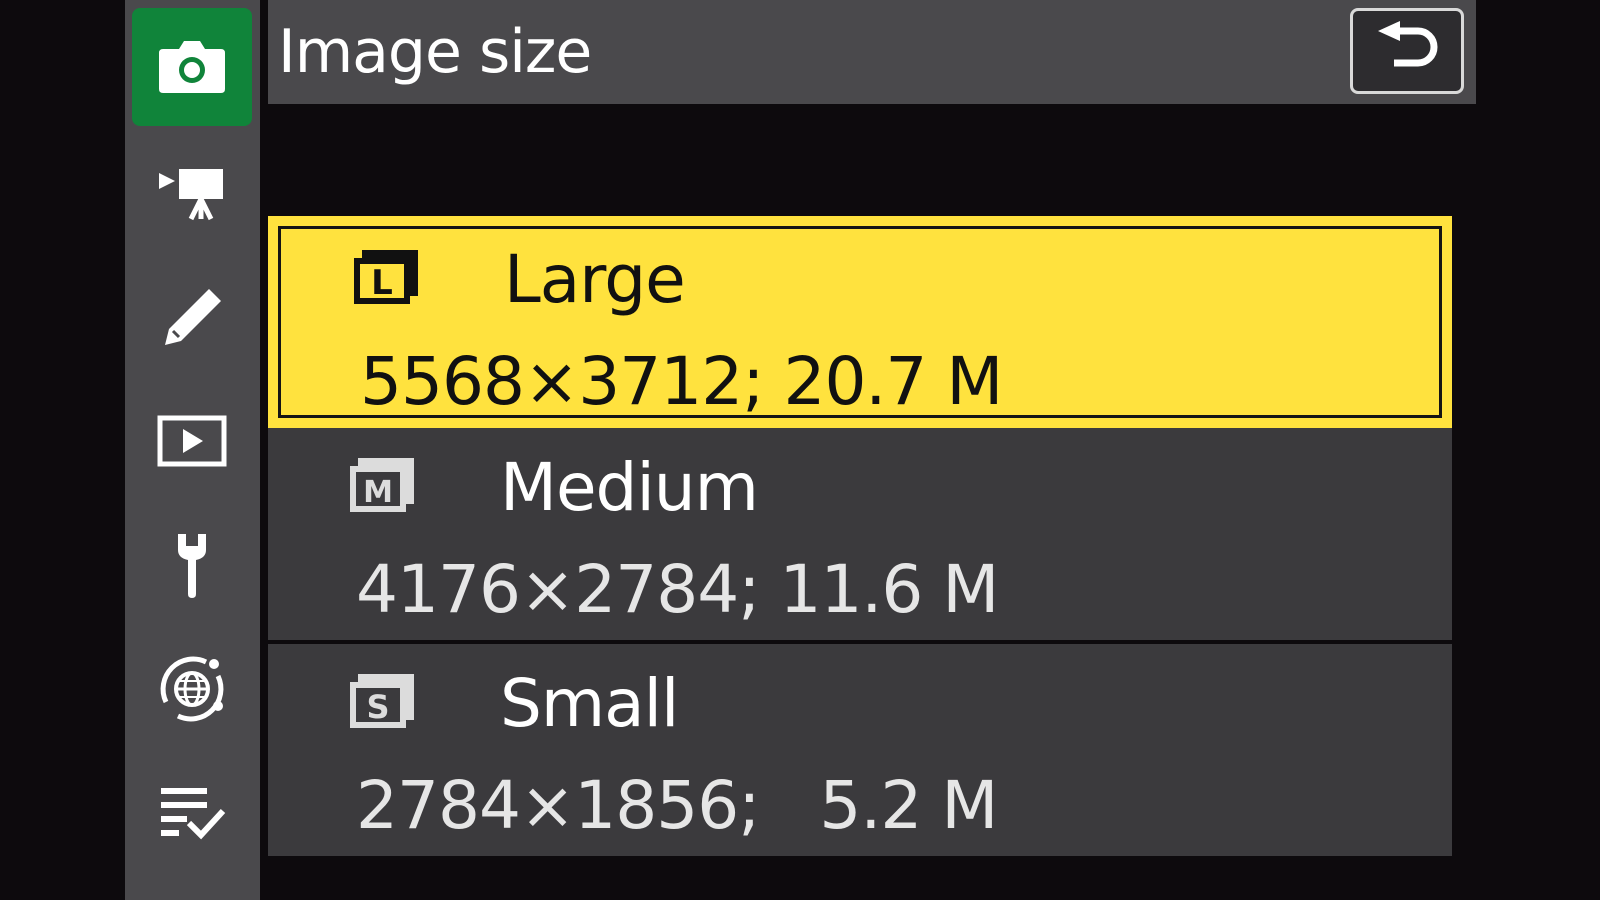  I want to click on option-label: Medium, so click(629, 487).